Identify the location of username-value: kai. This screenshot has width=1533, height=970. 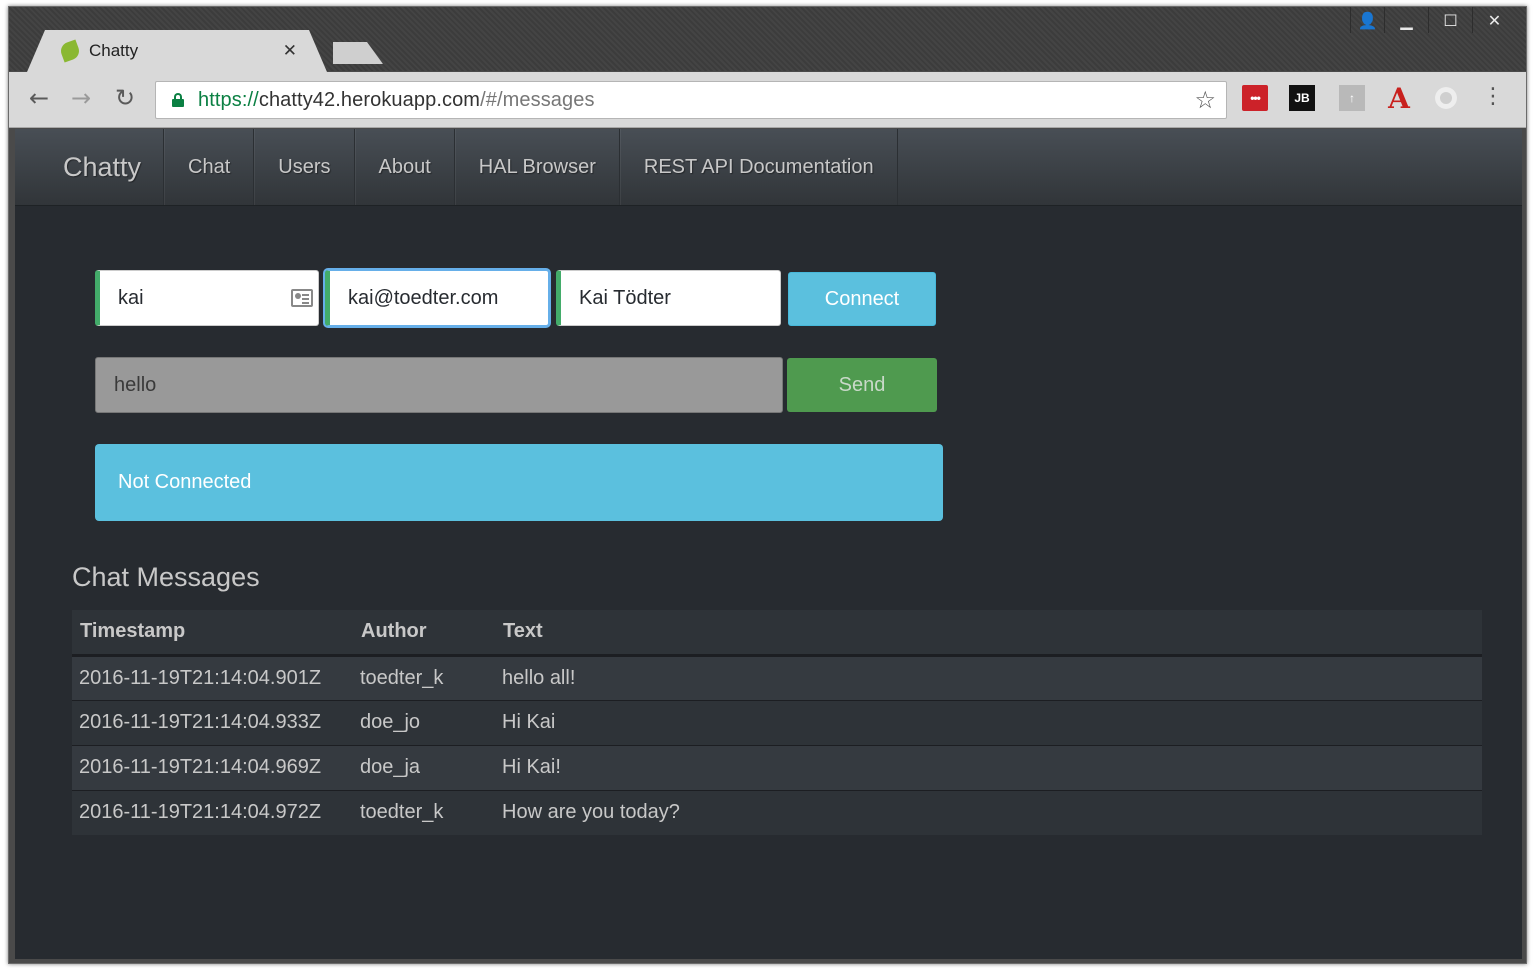
(131, 297).